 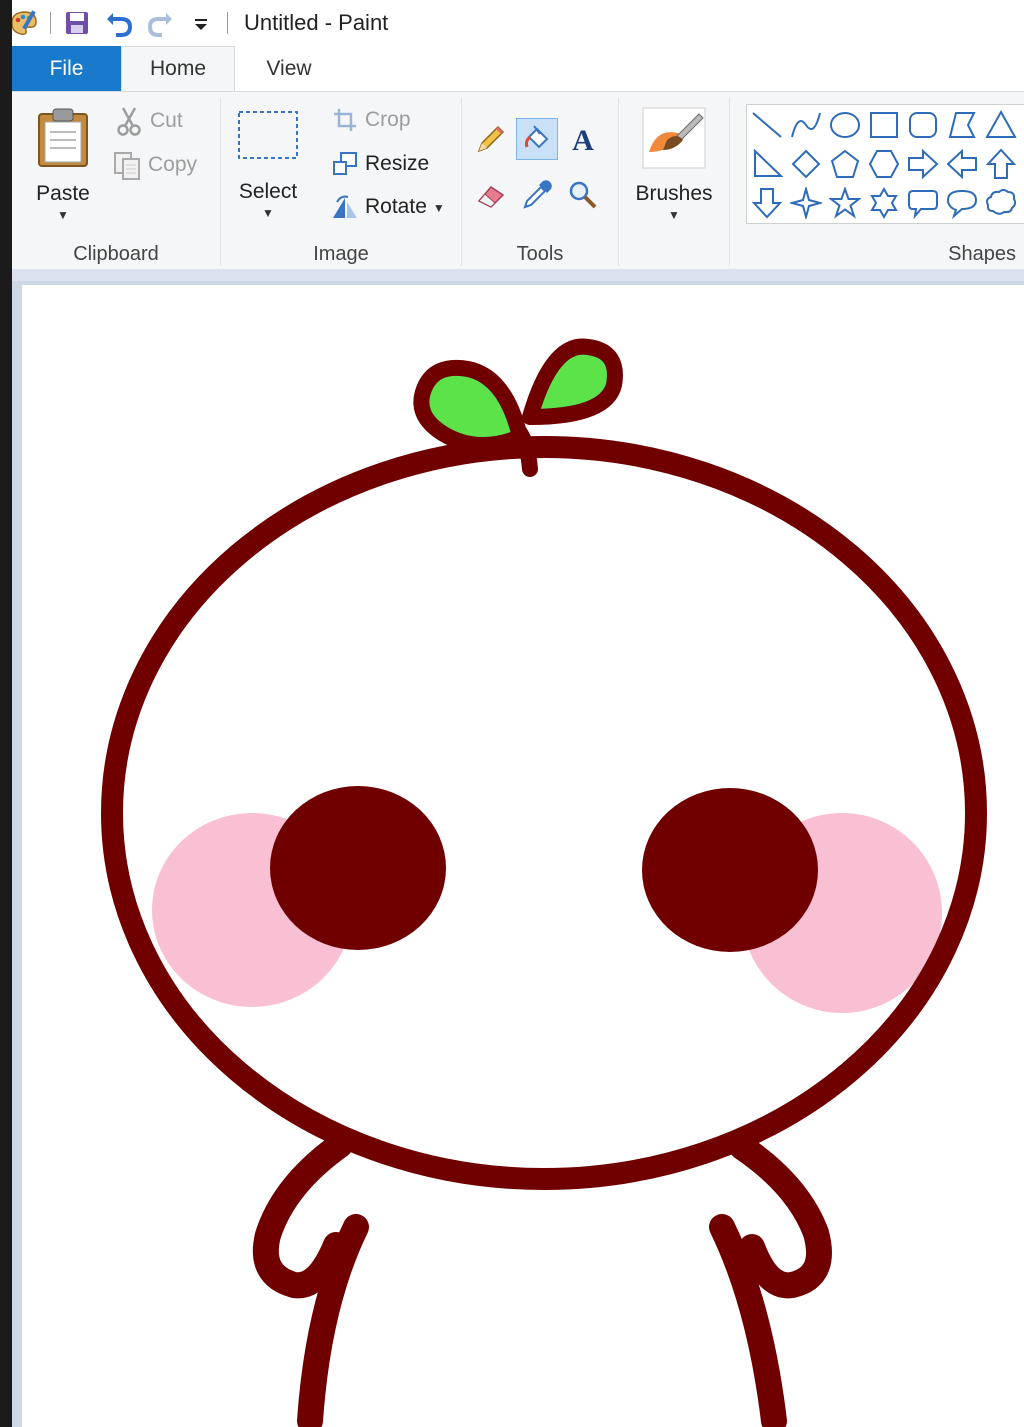 What do you see at coordinates (767, 125) in the screenshot?
I see `line-shape-icon` at bounding box center [767, 125].